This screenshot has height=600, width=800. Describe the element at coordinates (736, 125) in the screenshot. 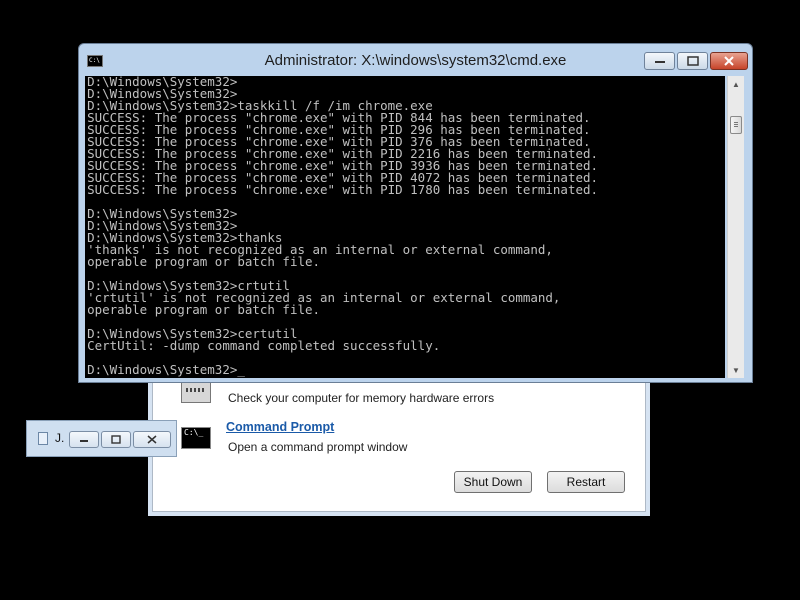

I see `scrollbar-thumb` at that location.